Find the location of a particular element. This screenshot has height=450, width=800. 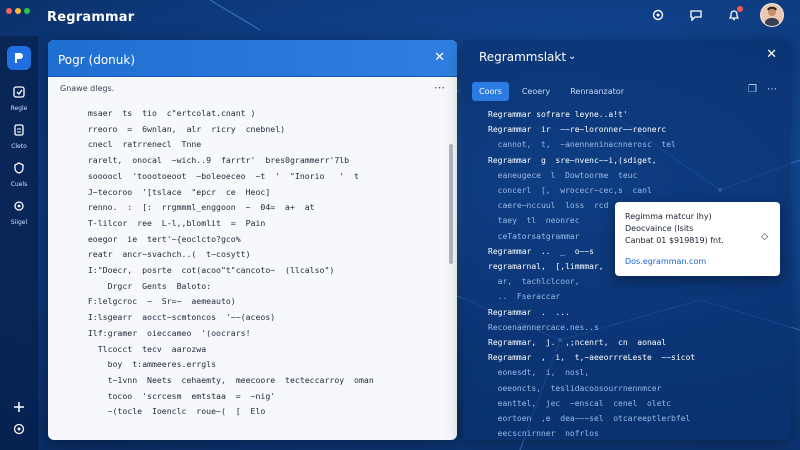

popup-line-2: Deocvaince (Isits is located at coordinates (659, 228).